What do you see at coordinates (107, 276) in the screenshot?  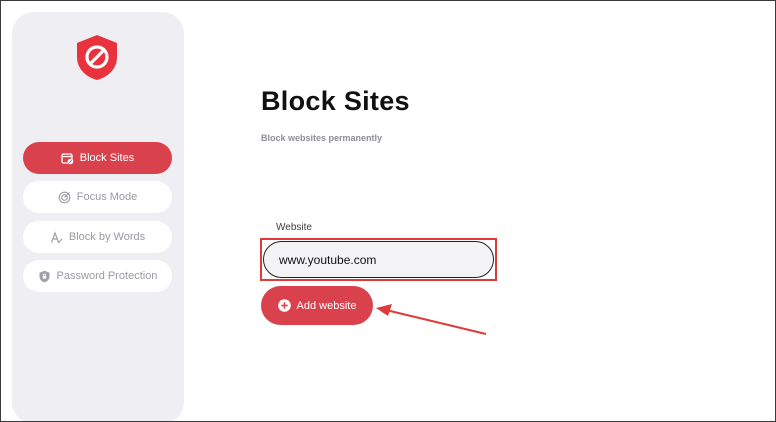 I see `sidebar-item-label: Password Protection` at bounding box center [107, 276].